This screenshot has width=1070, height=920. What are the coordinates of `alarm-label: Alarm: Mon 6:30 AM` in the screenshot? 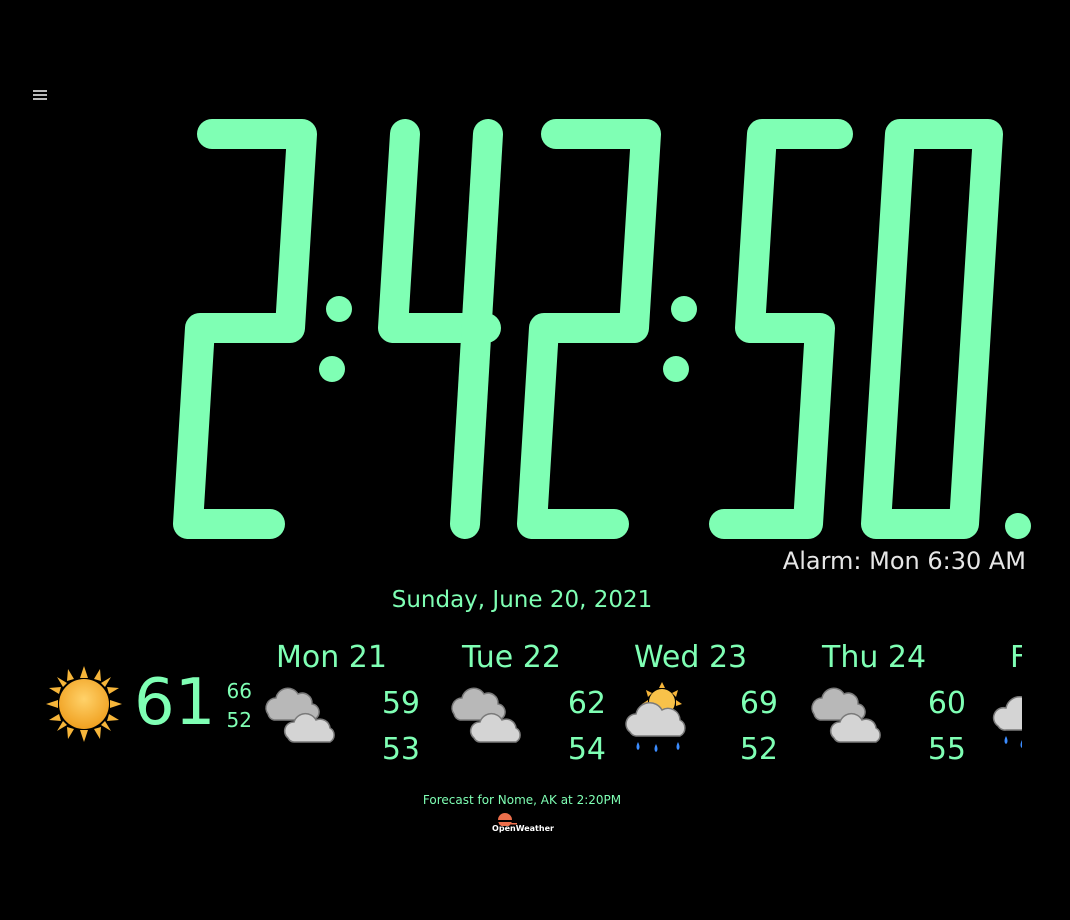 It's located at (893, 561).